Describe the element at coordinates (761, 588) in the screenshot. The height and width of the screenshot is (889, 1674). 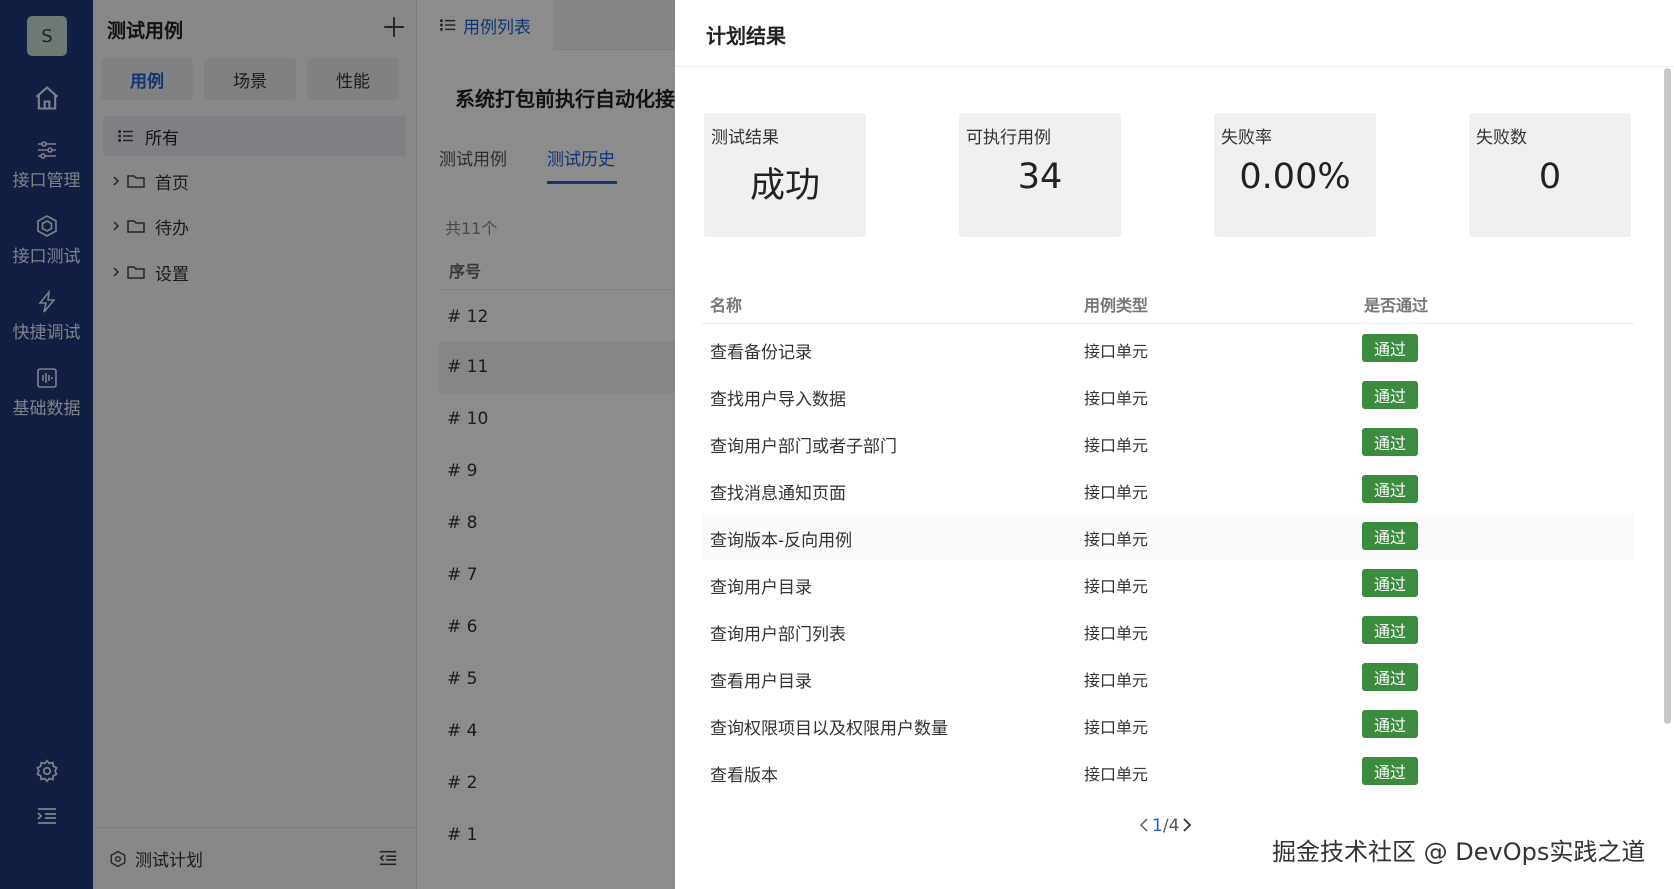
I see `case-name: 查询用户目录` at that location.